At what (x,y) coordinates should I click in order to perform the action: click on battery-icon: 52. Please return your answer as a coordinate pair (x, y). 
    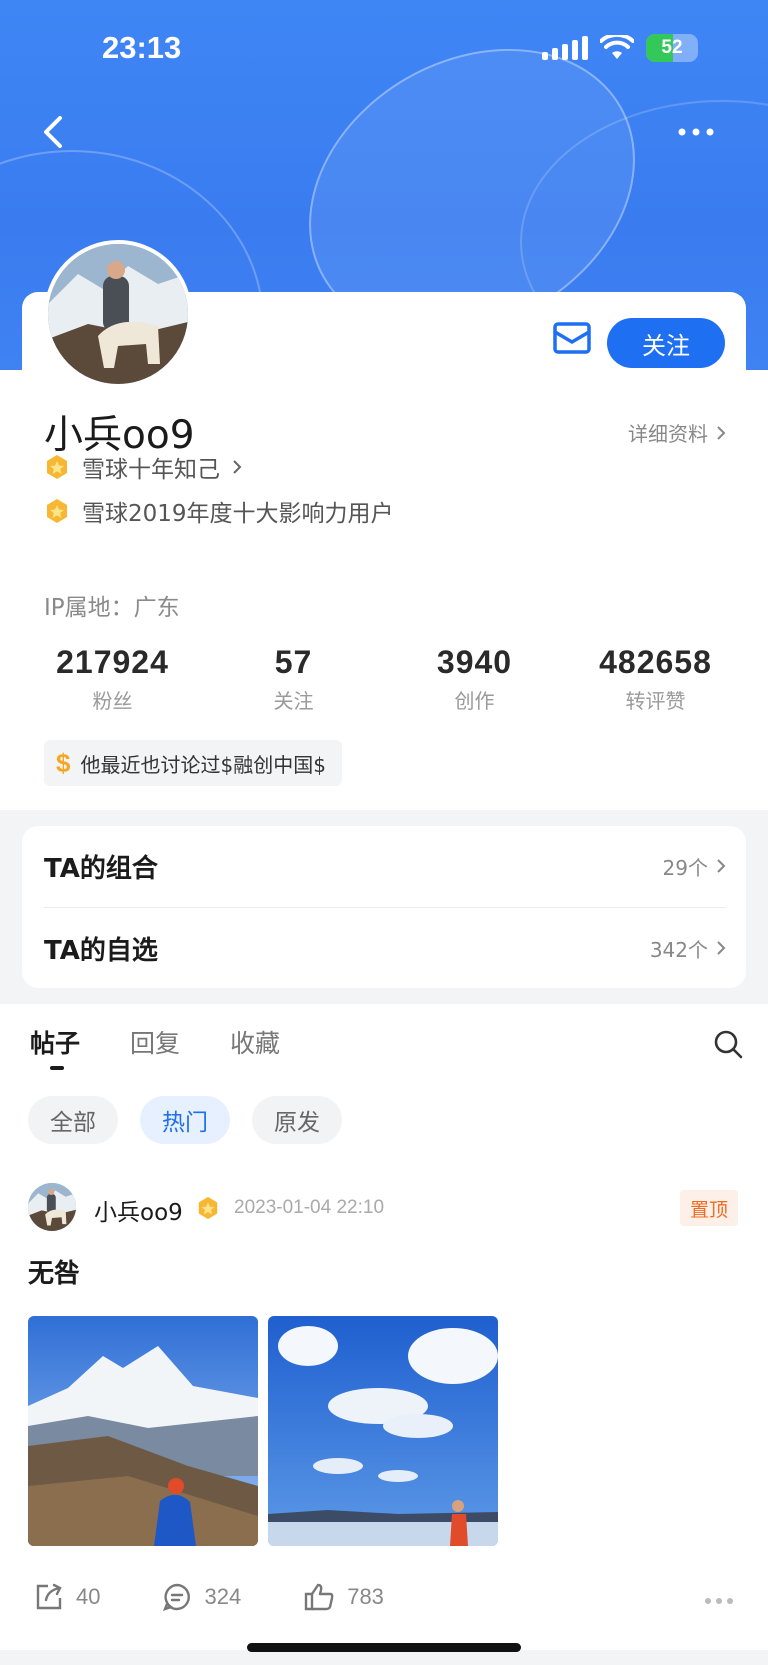
    Looking at the image, I should click on (672, 48).